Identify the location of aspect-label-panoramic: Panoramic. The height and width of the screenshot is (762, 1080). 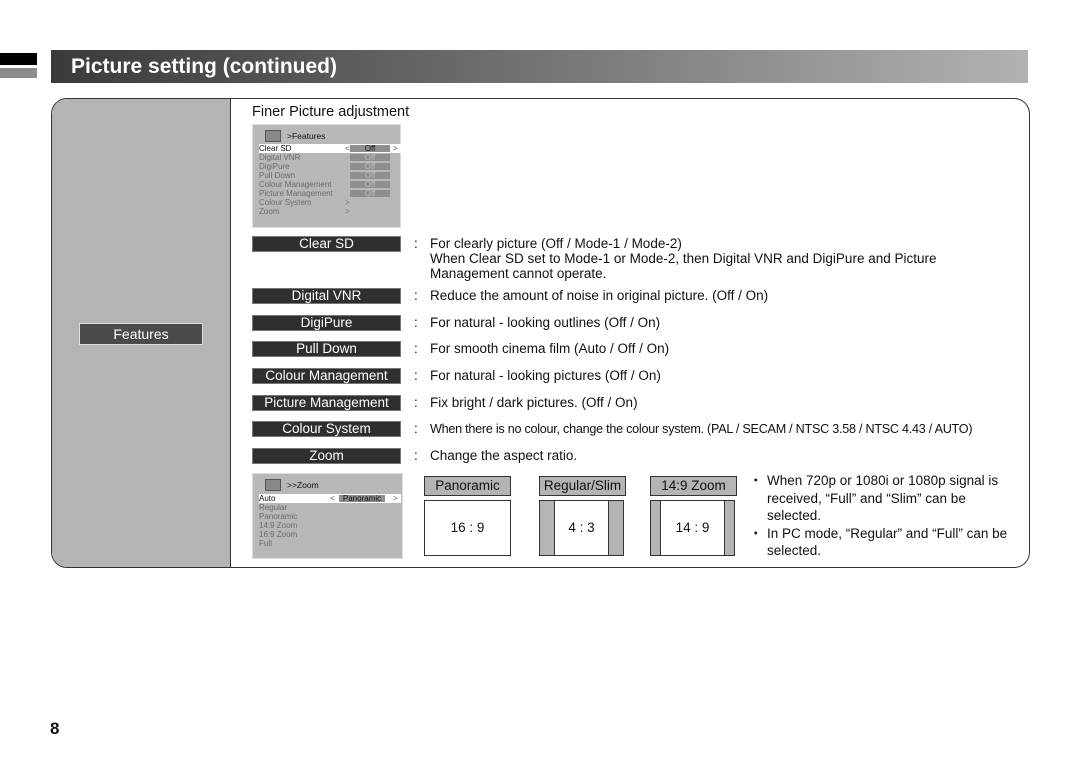
(467, 486).